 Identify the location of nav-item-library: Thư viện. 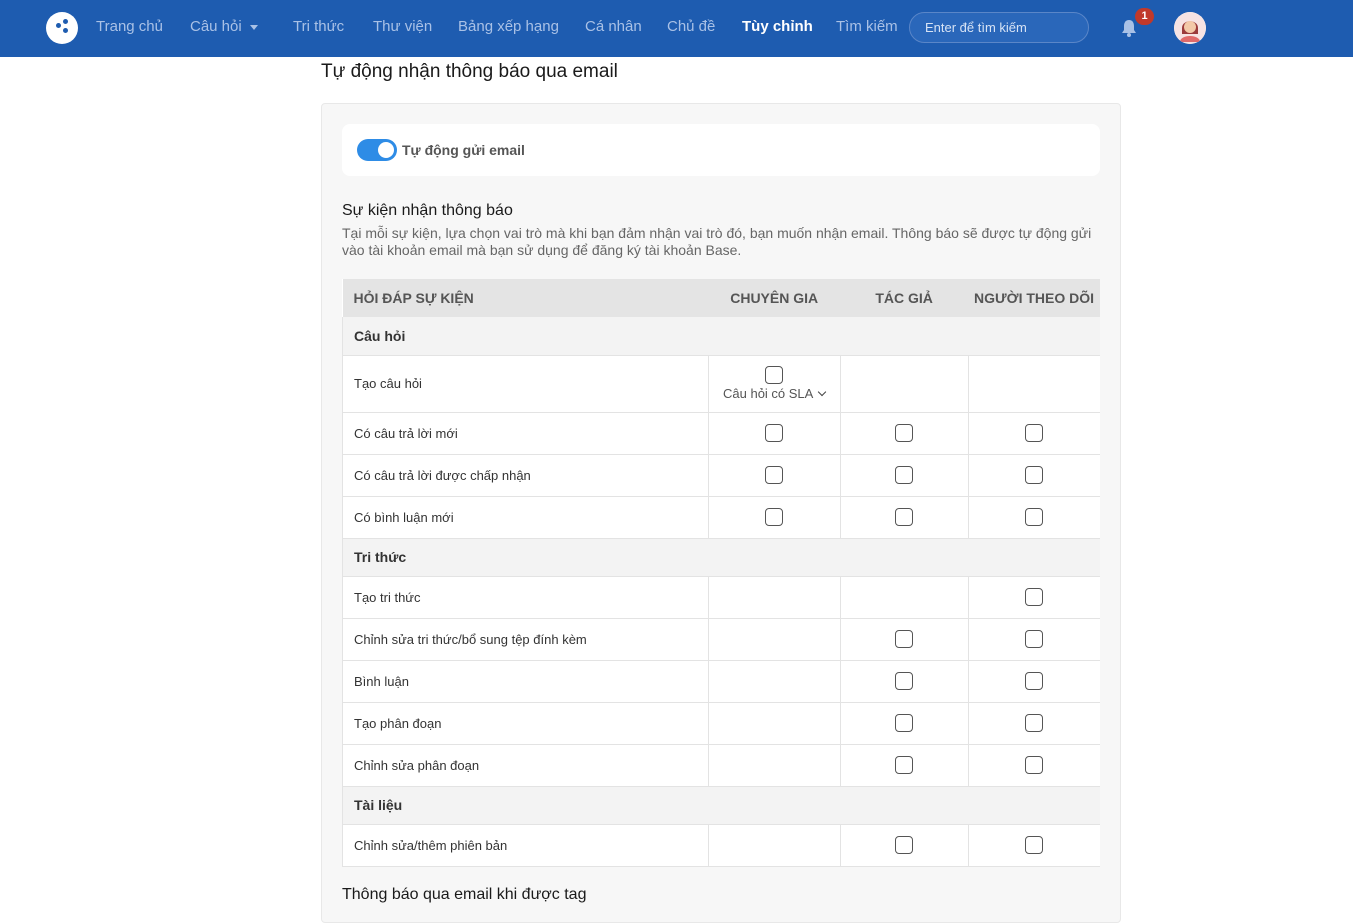
(402, 26).